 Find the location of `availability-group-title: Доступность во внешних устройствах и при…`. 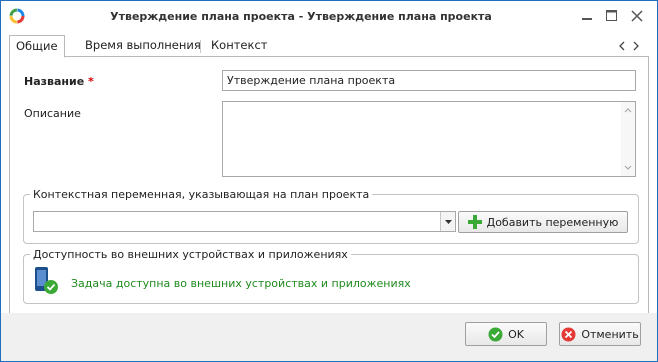

availability-group-title: Доступность во внешних устройствах и при… is located at coordinates (190, 254).